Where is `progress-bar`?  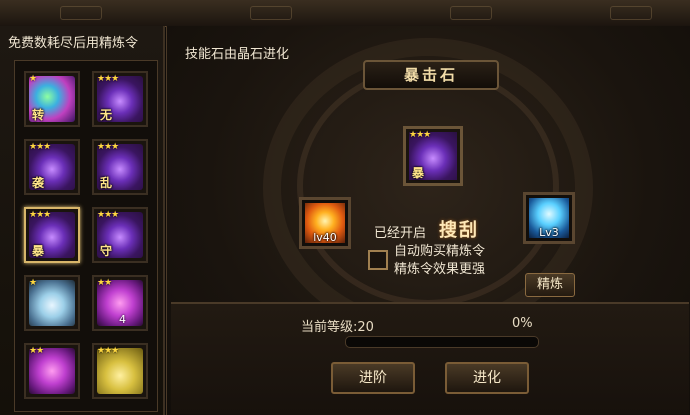 progress-bar is located at coordinates (442, 342).